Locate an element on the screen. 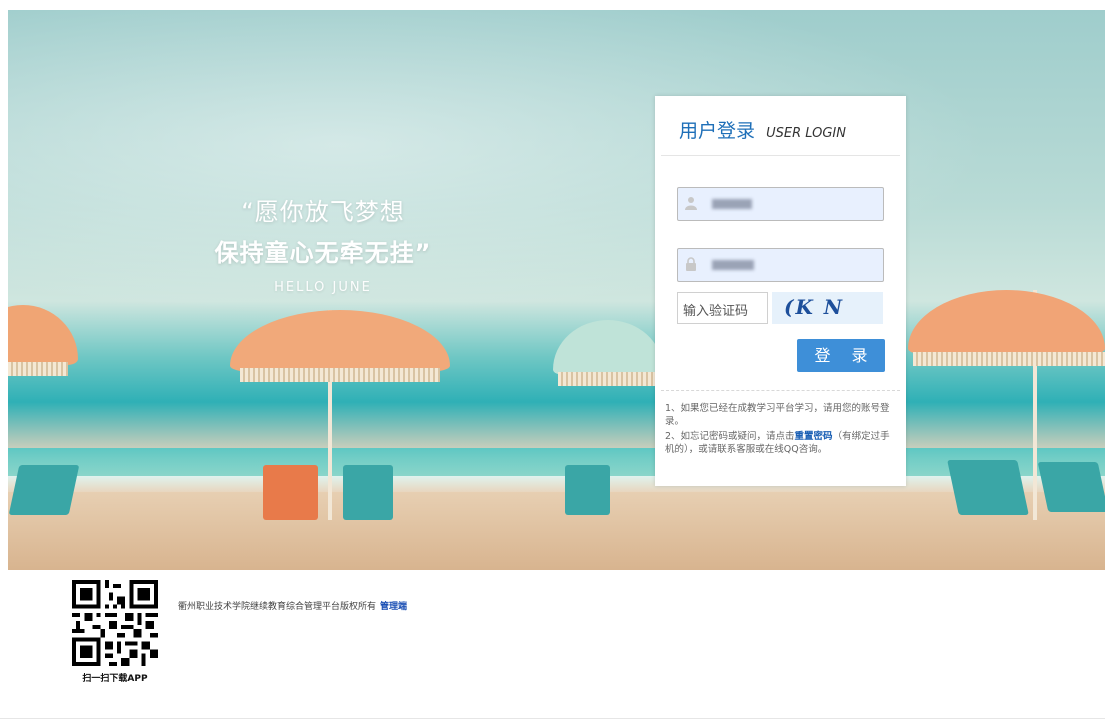 This screenshot has width=1105, height=722. dashed-divider is located at coordinates (780, 390).